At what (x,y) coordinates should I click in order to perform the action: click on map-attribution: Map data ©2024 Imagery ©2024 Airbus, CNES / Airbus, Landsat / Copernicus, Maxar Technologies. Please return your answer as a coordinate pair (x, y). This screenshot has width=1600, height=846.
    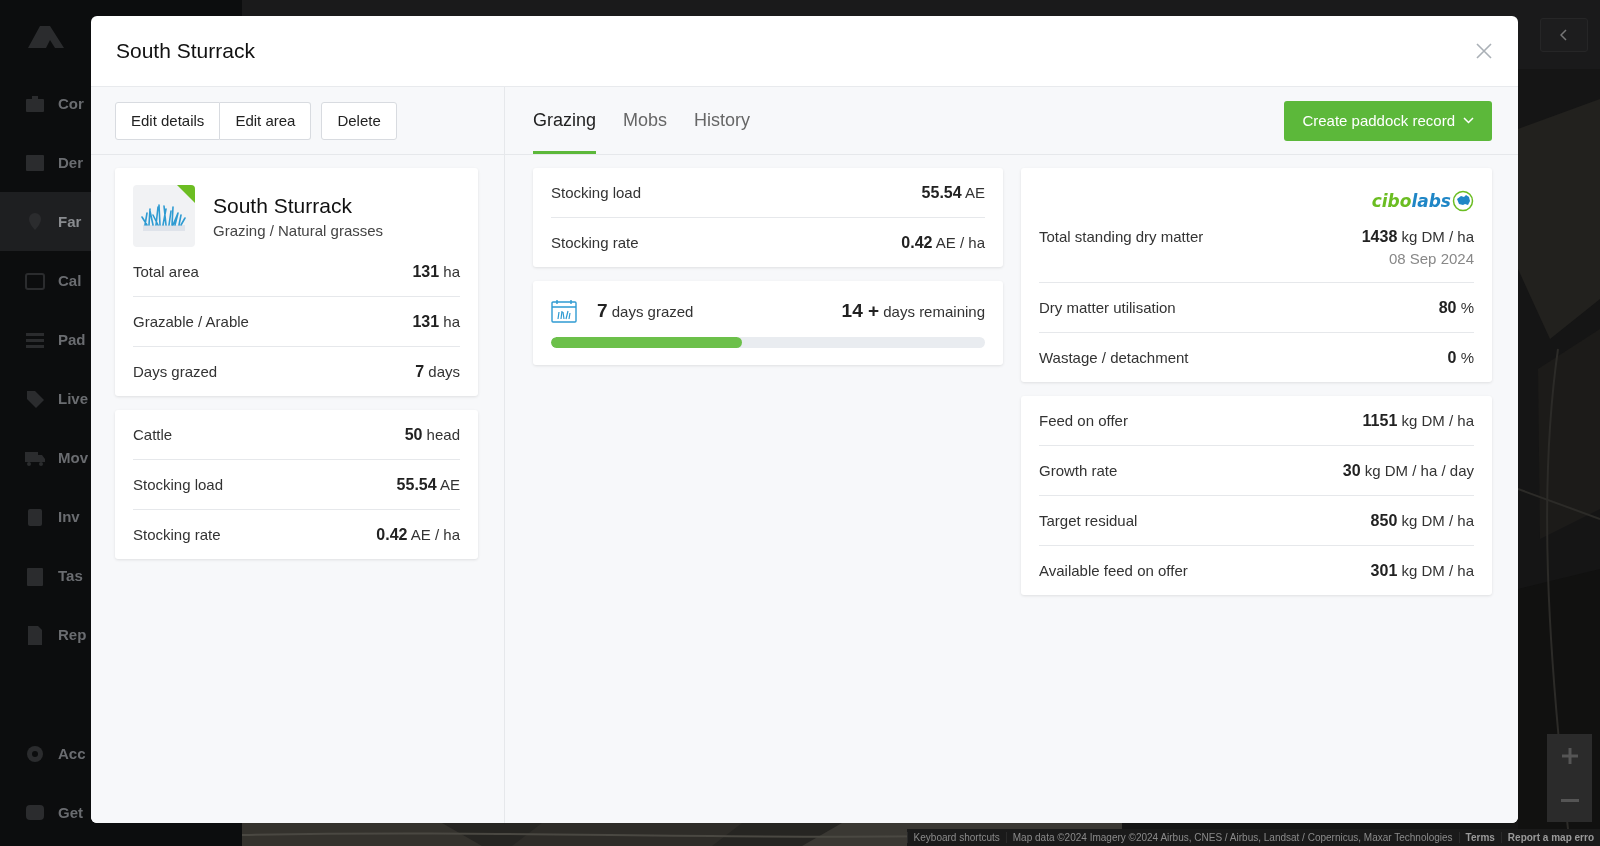
    Looking at the image, I should click on (1232, 837).